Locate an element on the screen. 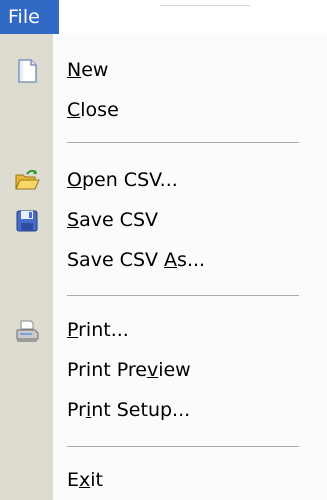 The height and width of the screenshot is (500, 327). menu-item-label: Save CSV is located at coordinates (113, 220).